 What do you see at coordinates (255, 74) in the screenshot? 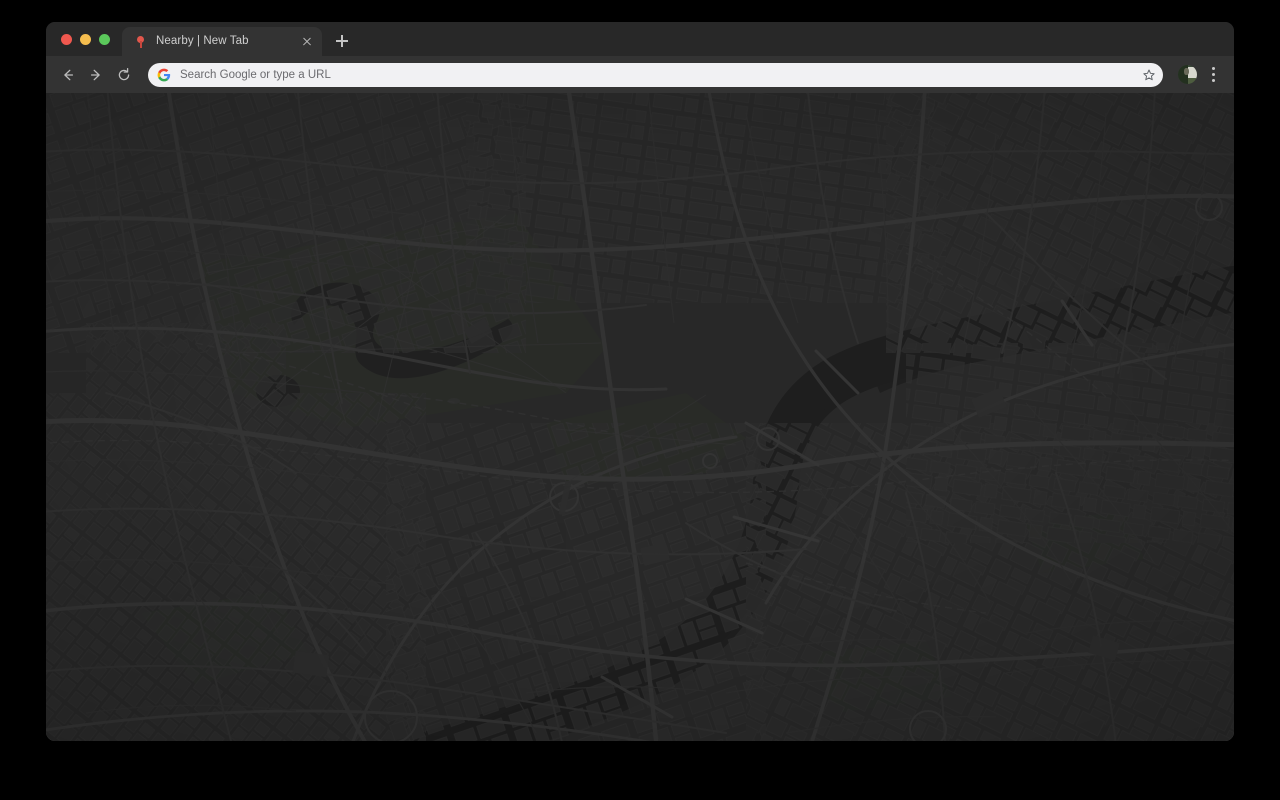
I see `address-bar-text: Search Google or type a URL` at bounding box center [255, 74].